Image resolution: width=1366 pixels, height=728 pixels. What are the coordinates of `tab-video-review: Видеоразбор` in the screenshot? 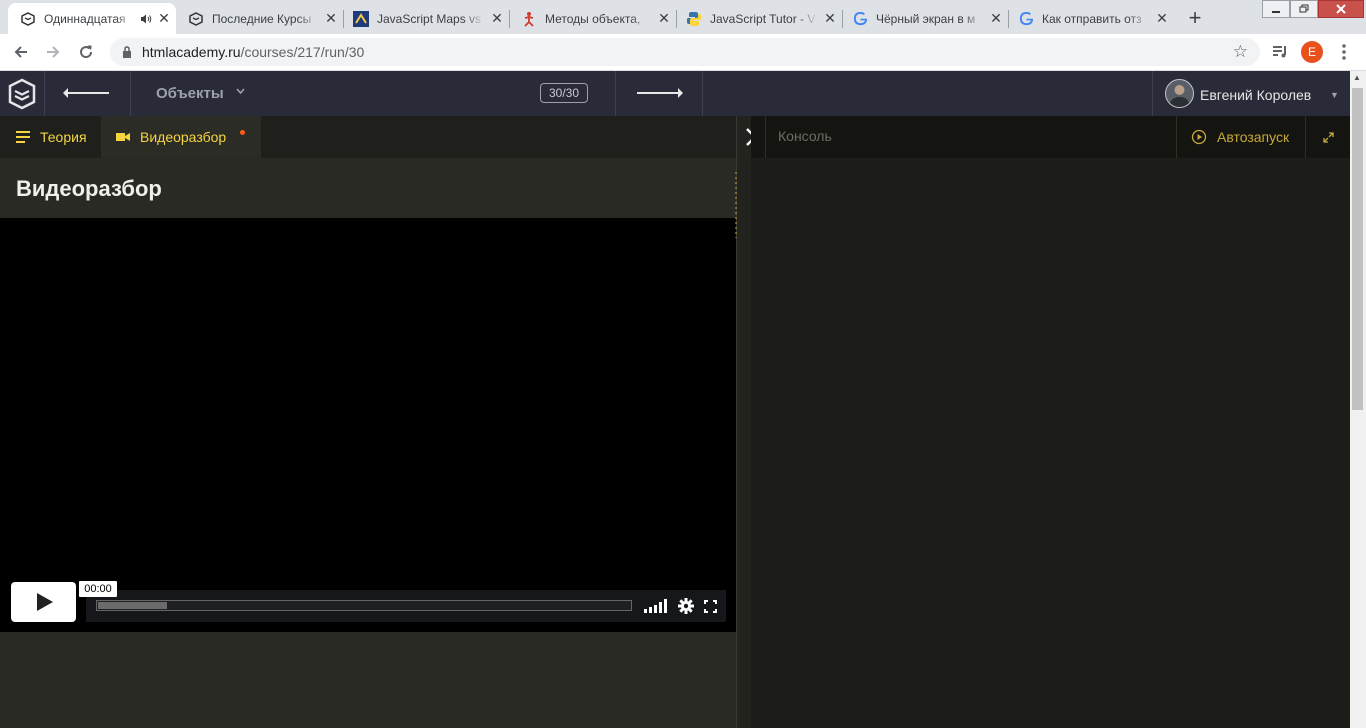 It's located at (181, 137).